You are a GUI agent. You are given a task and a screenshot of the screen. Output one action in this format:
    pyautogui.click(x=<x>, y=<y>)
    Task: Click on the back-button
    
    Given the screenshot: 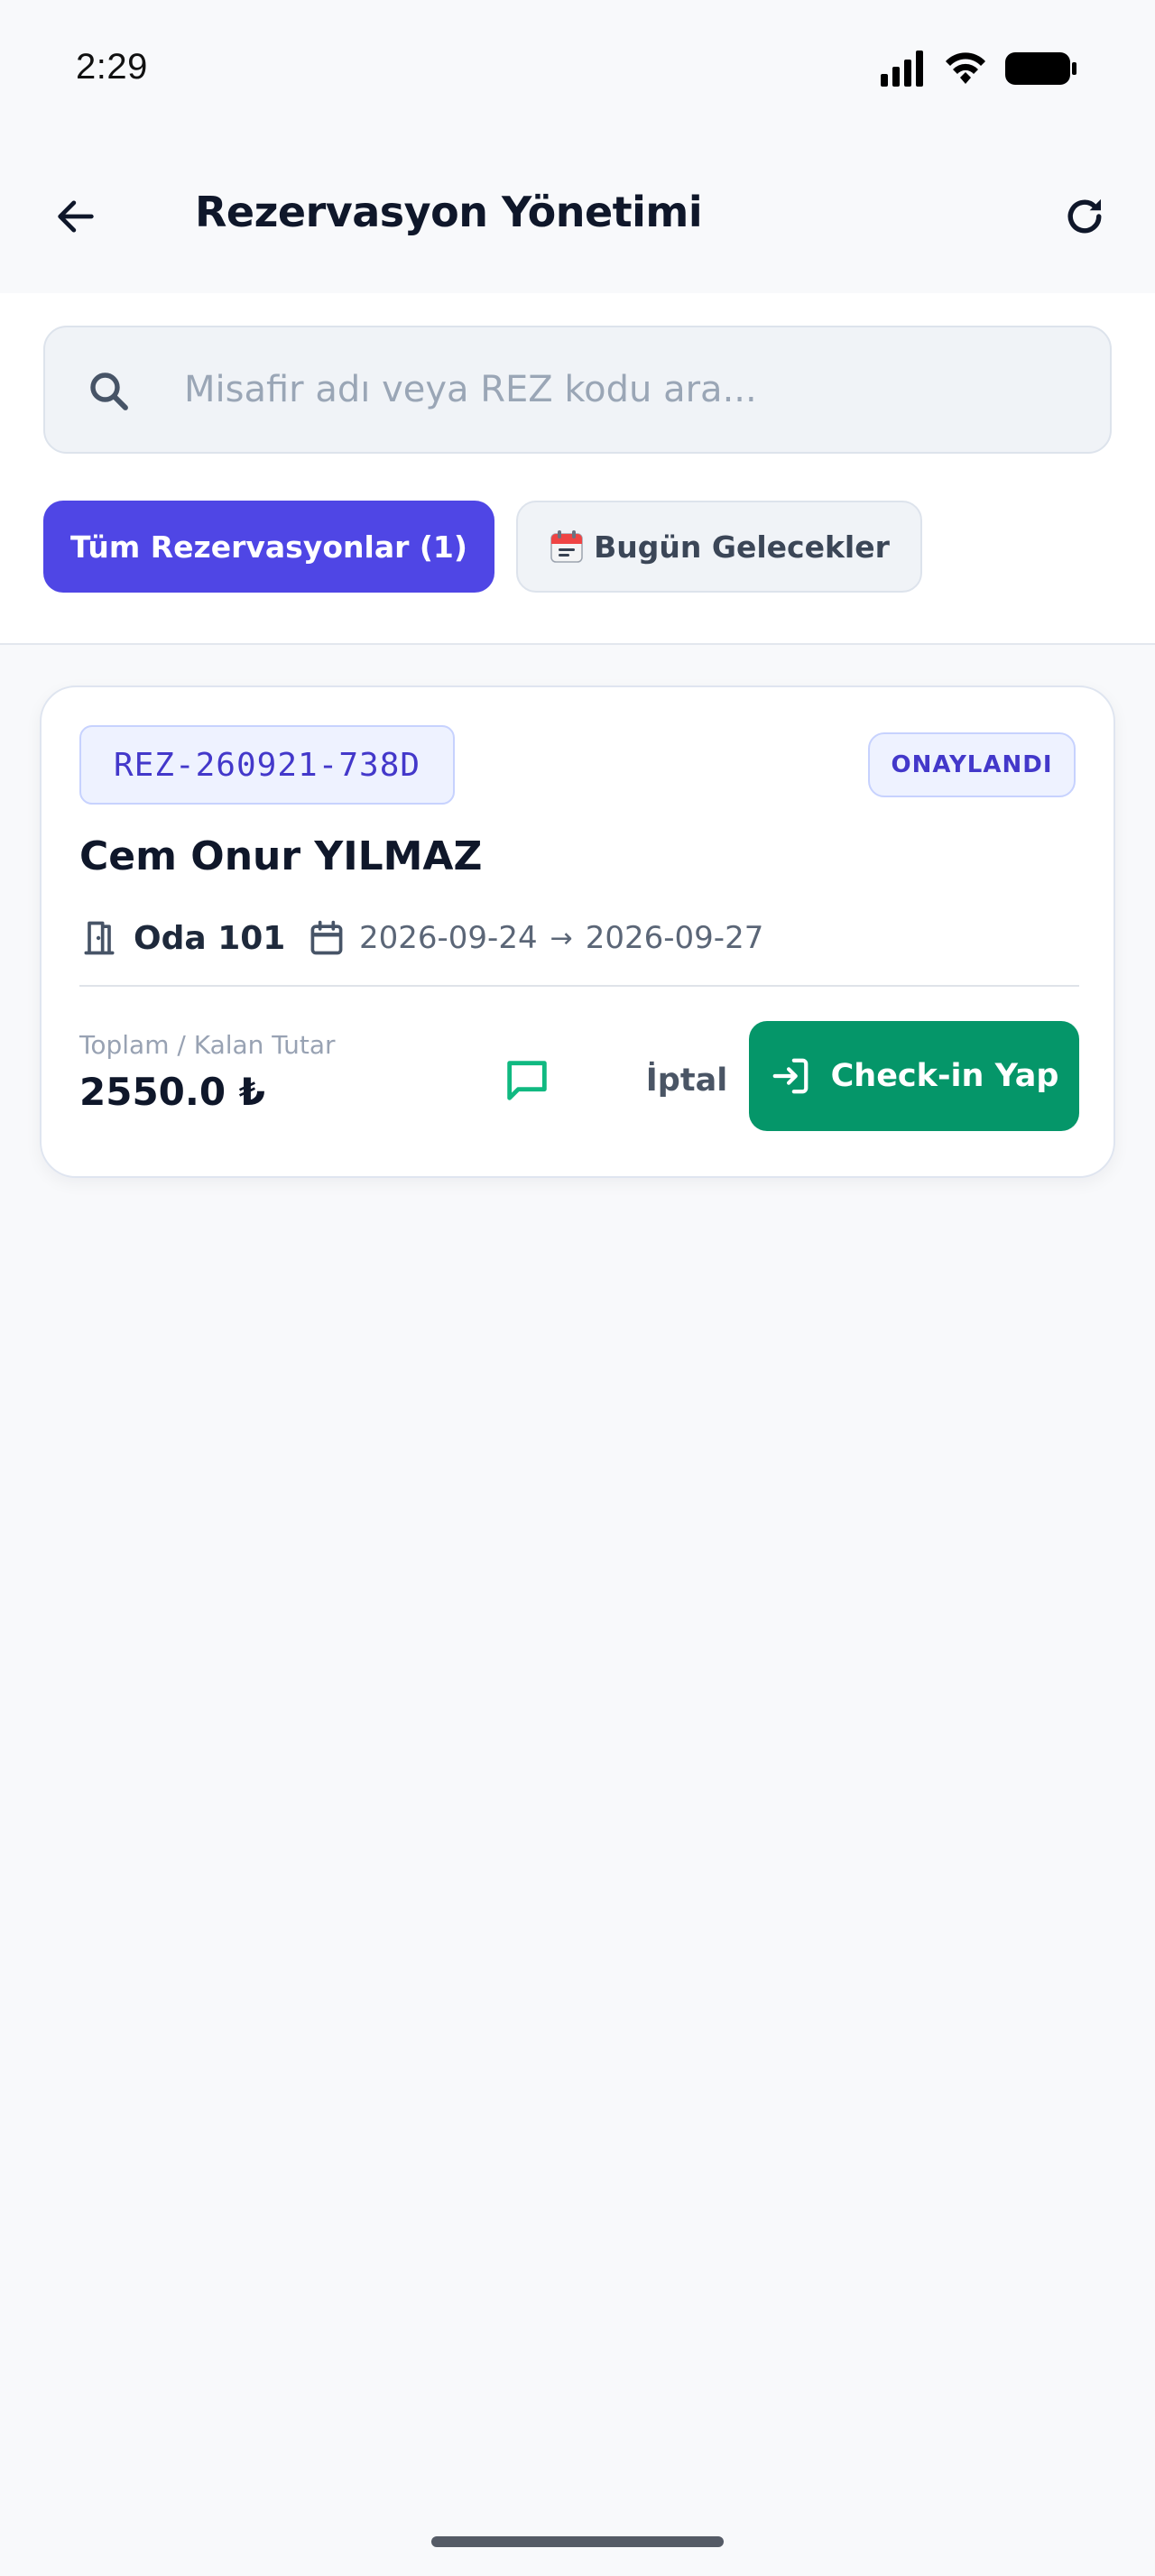 What is the action you would take?
    pyautogui.click(x=75, y=217)
    